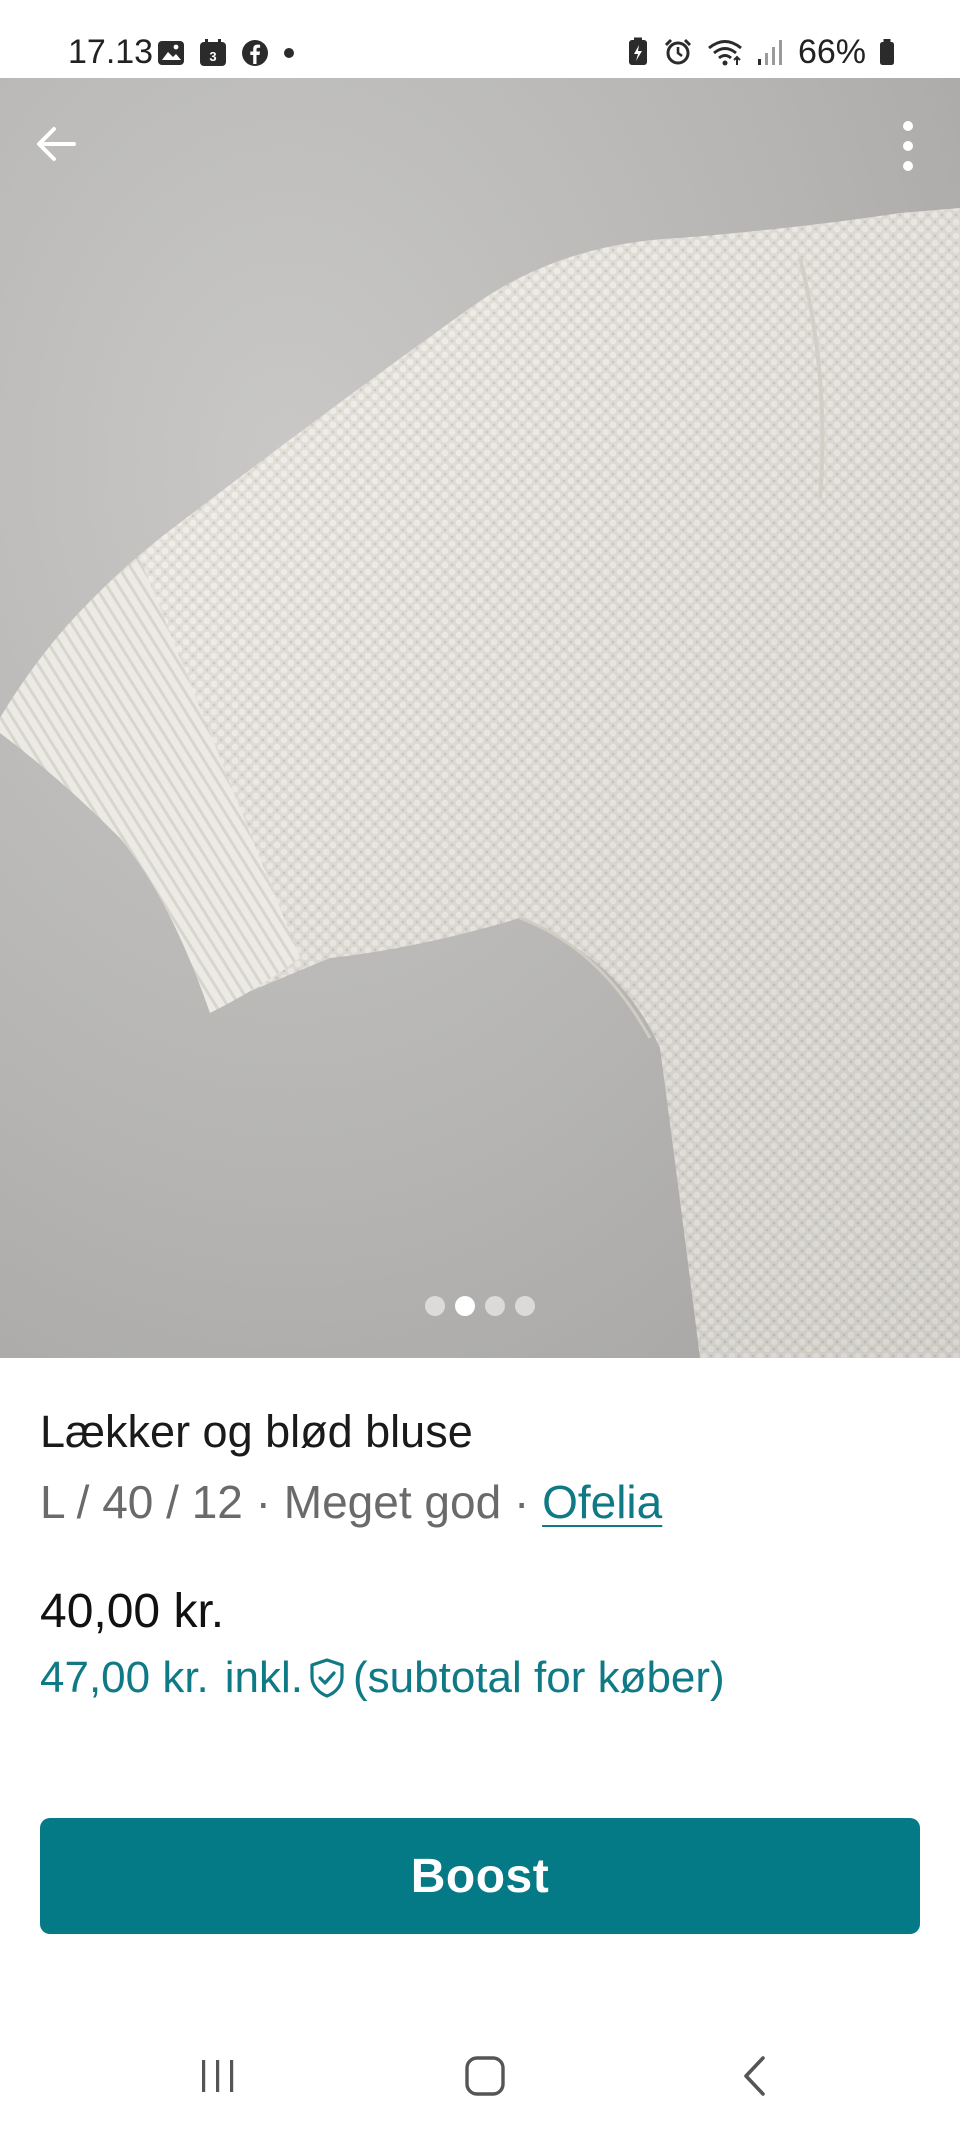  What do you see at coordinates (171, 53) in the screenshot?
I see `gallery-notification-icon` at bounding box center [171, 53].